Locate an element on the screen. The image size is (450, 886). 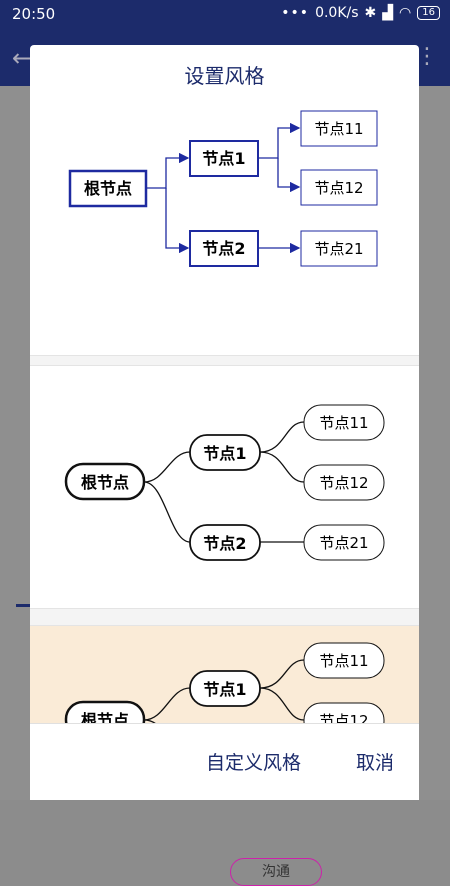
style-preview-boxes: 根节点 节点1 节点2 节点11 节点12 节点21 is located at coordinates (223, 188).